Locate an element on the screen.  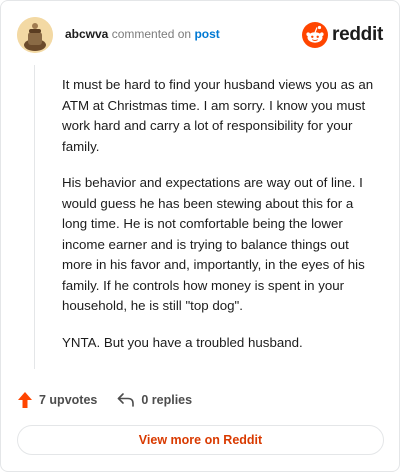
reply-button: 0 replies is located at coordinates (154, 400).